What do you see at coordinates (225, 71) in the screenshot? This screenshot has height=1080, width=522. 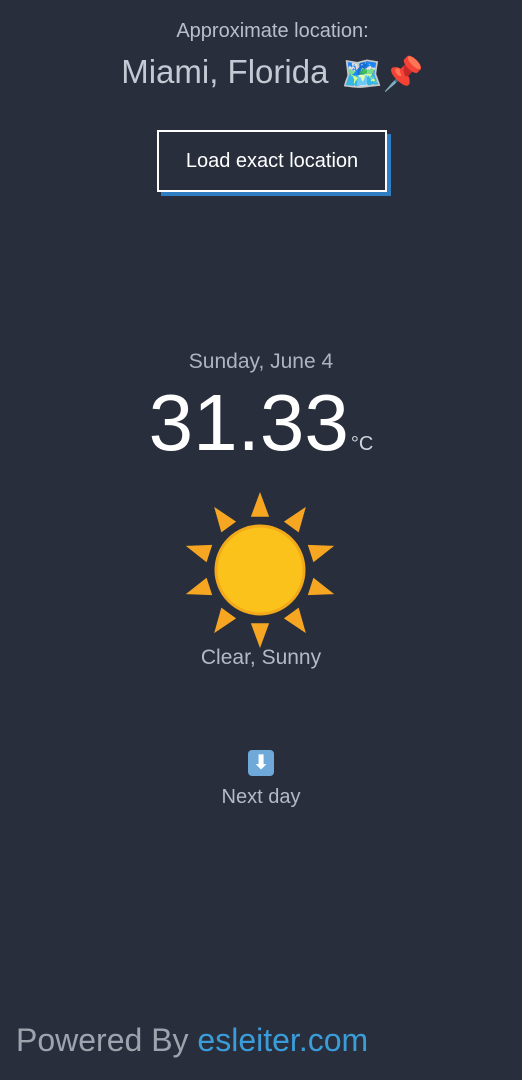 I see `city-name: Miami, Florida` at bounding box center [225, 71].